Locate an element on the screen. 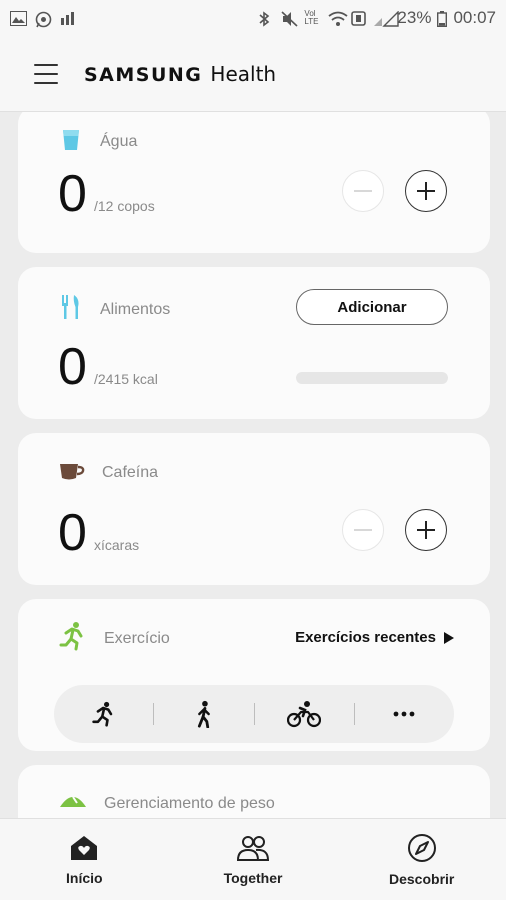 This screenshot has width=506, height=900. nav-discover: Descobrir is located at coordinates (421, 859).